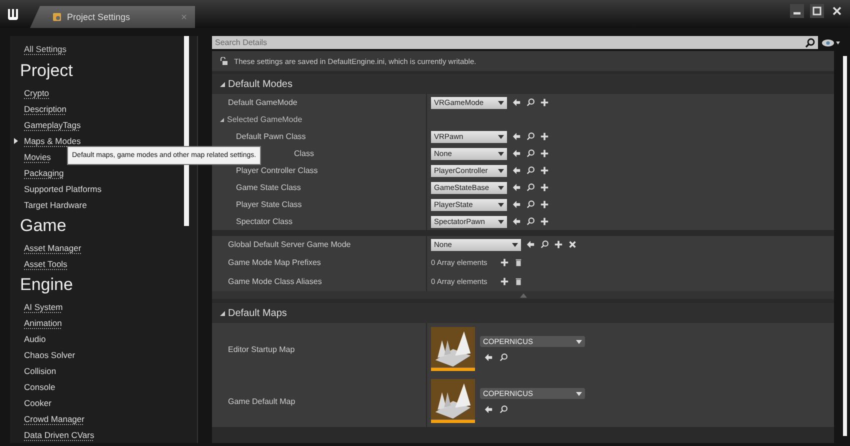  I want to click on sidebar-item: GameplayTags, so click(52, 125).